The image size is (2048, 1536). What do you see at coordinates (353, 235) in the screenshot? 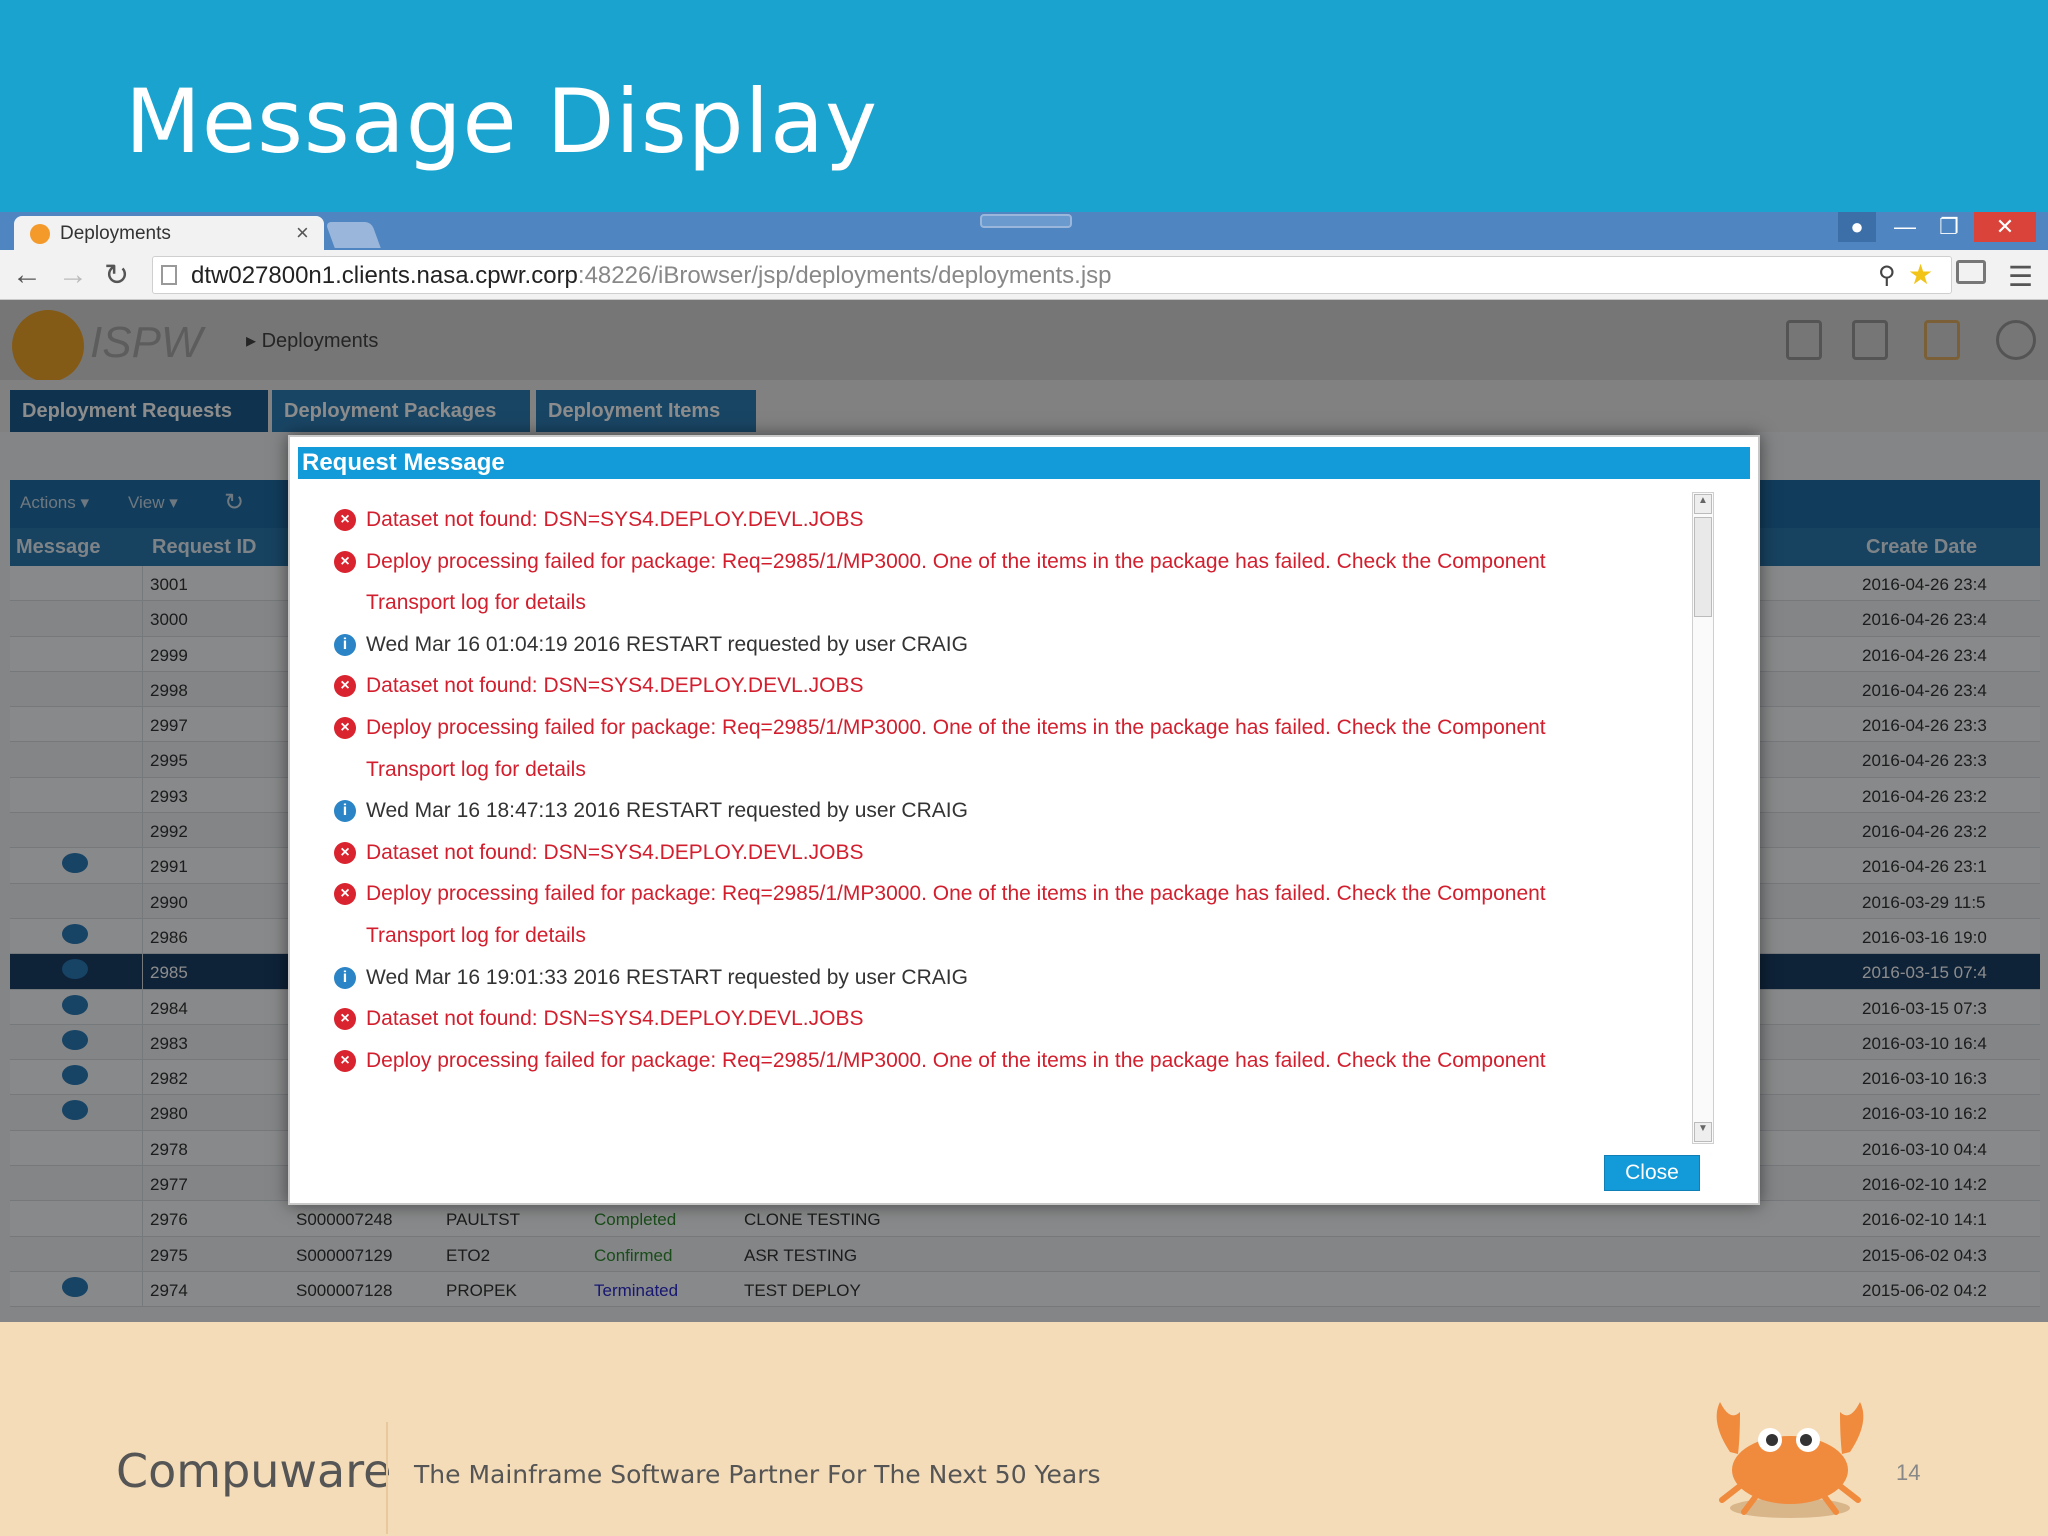
I see `new-tab-button` at bounding box center [353, 235].